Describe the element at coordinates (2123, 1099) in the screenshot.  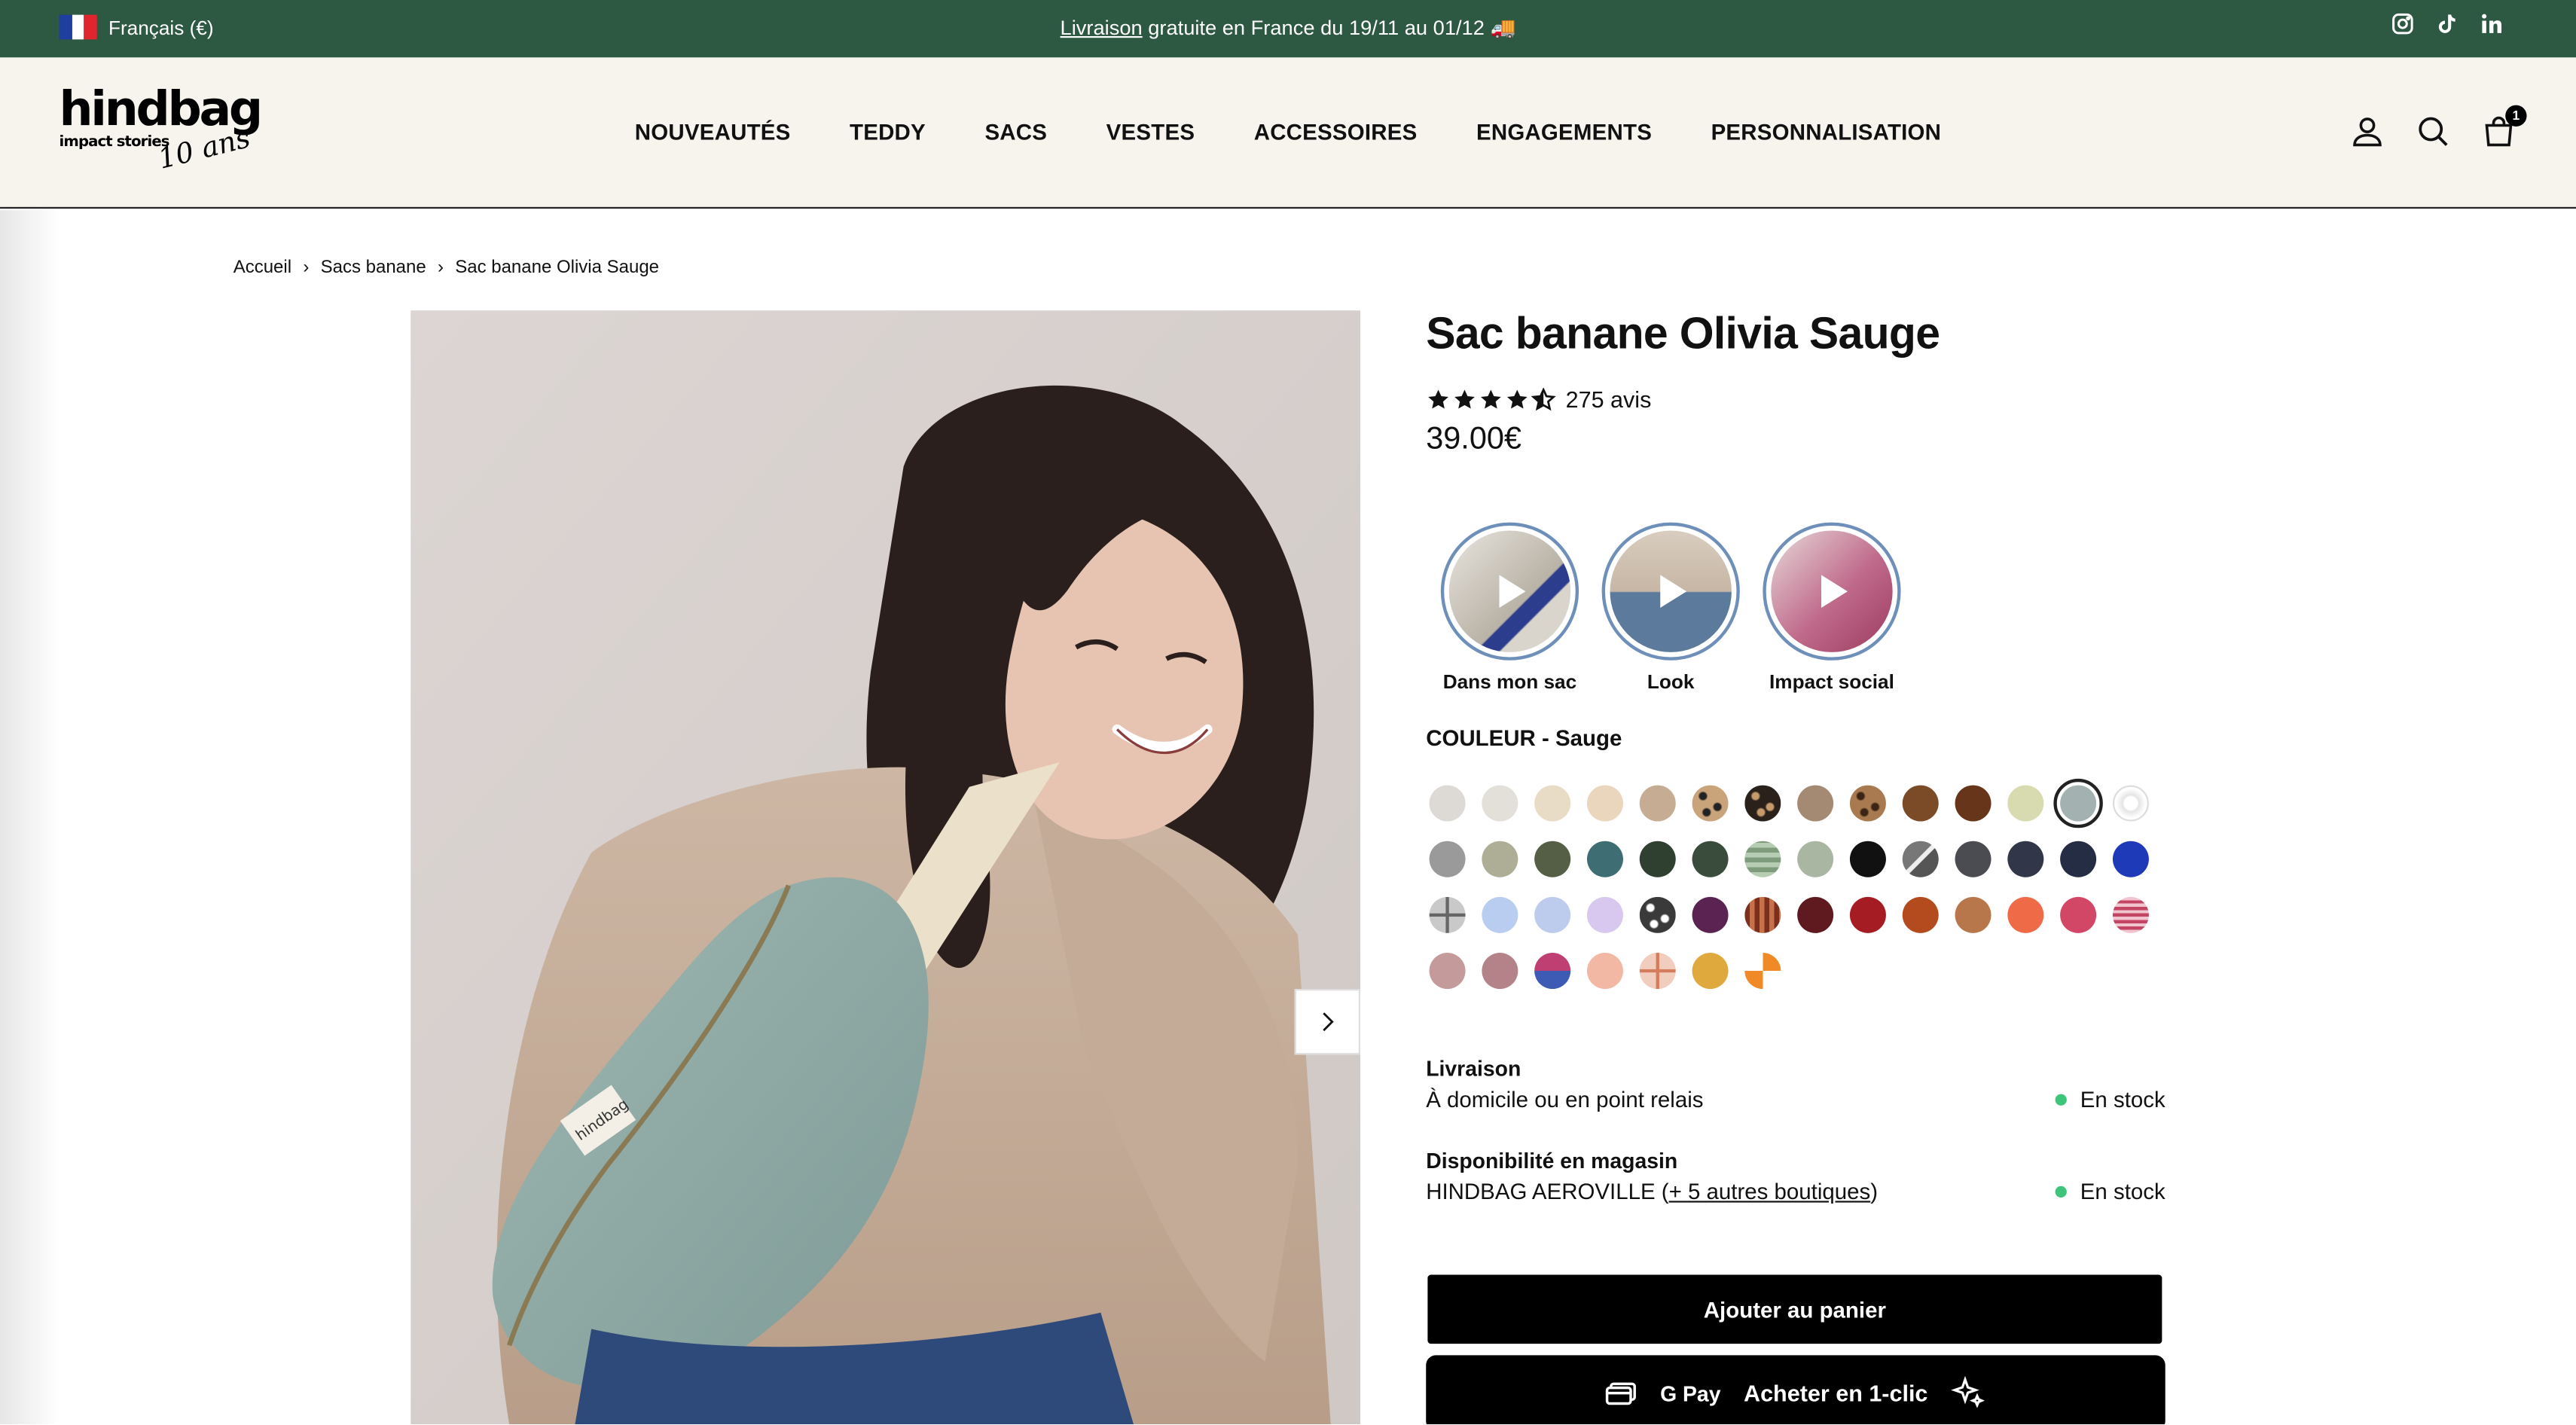
I see `delivery-stock-label: En stock` at that location.